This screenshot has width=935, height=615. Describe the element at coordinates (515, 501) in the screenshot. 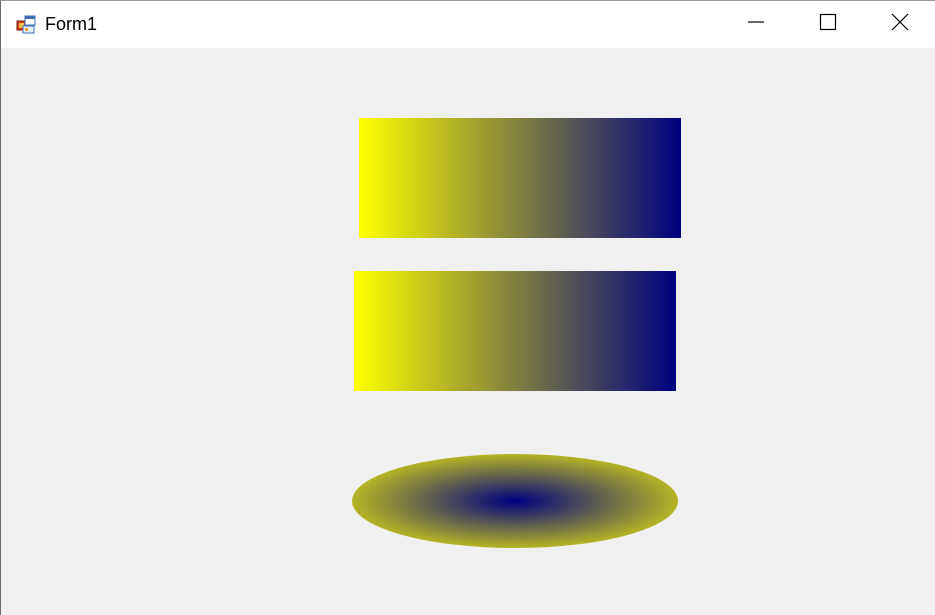

I see `gradient-ellipse` at that location.